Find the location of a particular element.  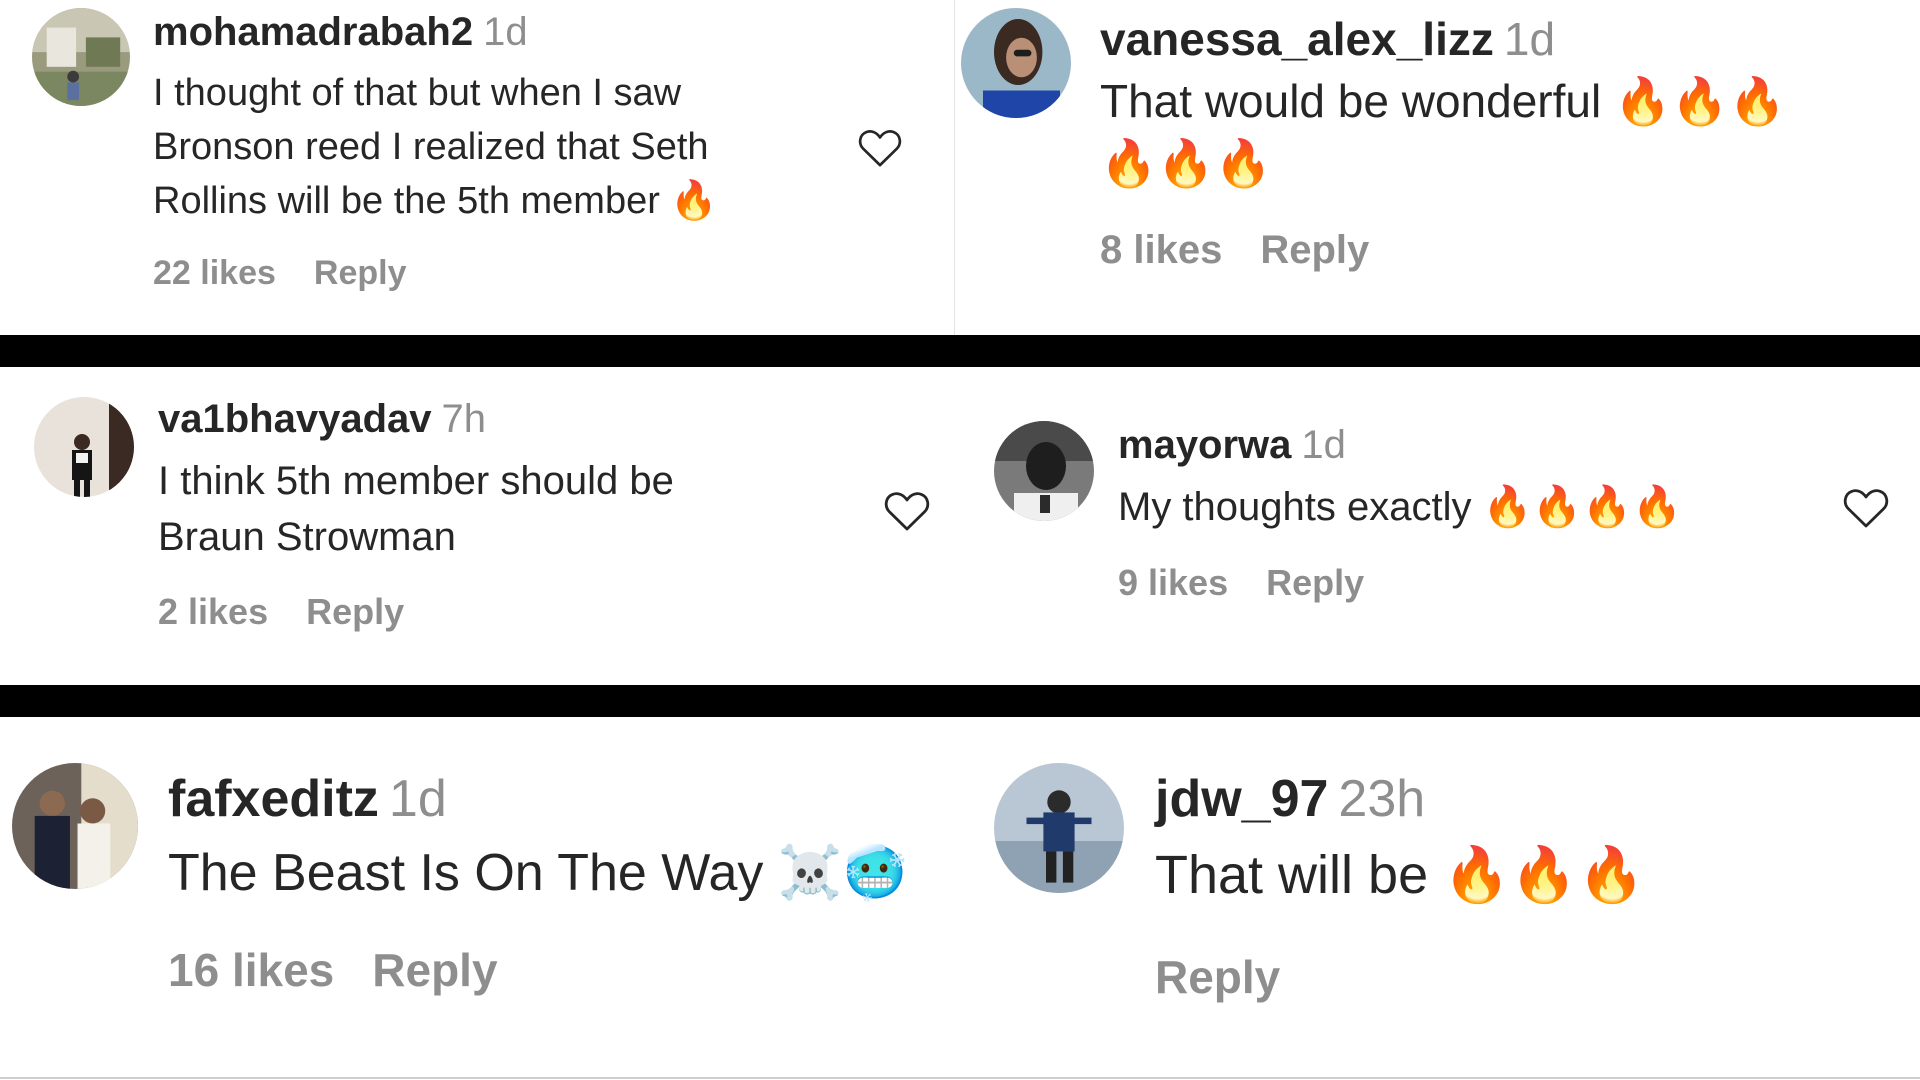

comment-actions: 22 likes Reply is located at coordinates (279, 273).